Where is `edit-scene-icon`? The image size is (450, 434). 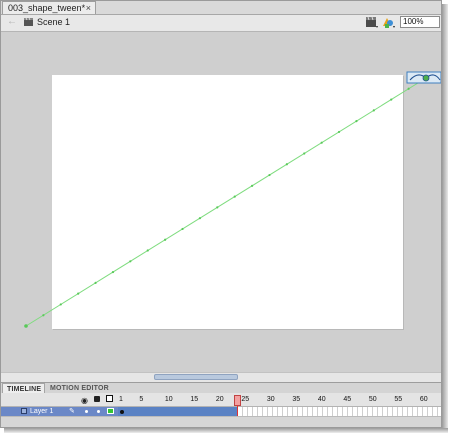 edit-scene-icon is located at coordinates (372, 22).